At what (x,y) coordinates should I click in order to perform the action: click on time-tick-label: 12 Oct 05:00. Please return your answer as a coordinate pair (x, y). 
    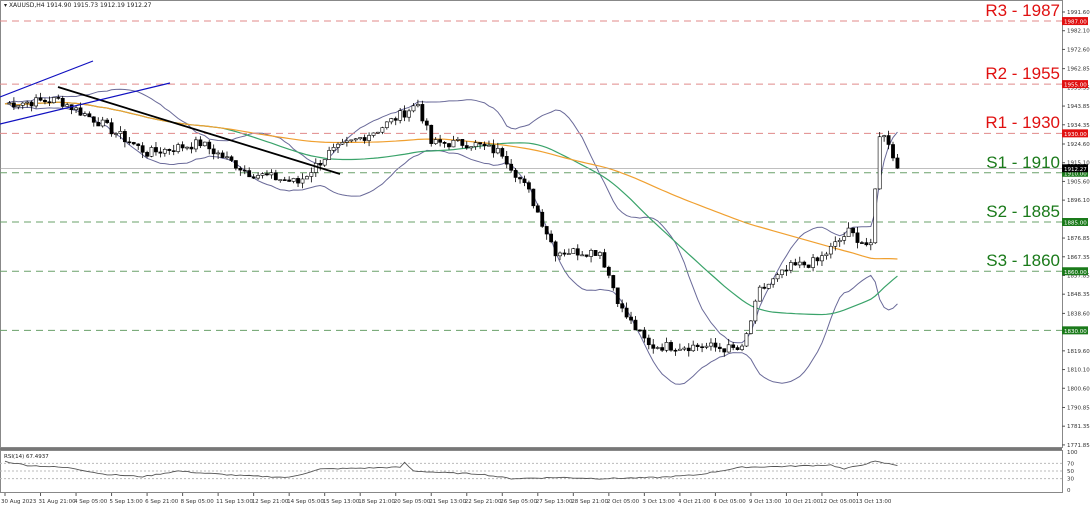
    Looking at the image, I should click on (838, 502).